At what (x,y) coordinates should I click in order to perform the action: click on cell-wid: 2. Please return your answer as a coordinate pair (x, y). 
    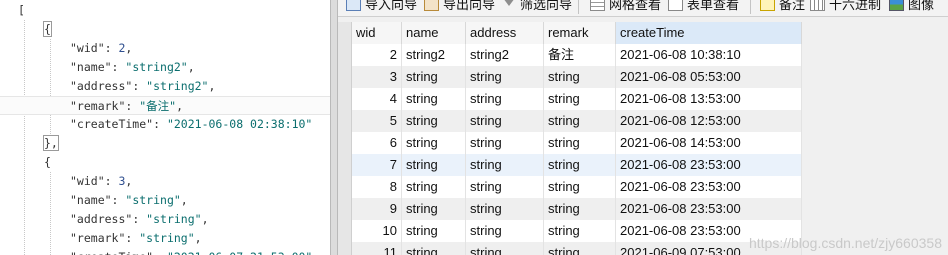
    Looking at the image, I should click on (377, 55).